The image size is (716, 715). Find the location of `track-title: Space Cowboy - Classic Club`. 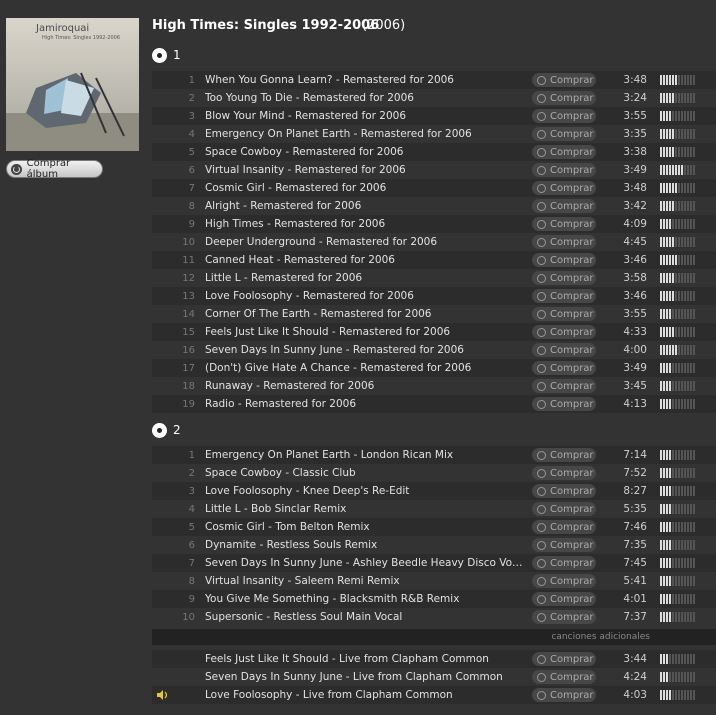

track-title: Space Cowboy - Classic Club is located at coordinates (365, 473).